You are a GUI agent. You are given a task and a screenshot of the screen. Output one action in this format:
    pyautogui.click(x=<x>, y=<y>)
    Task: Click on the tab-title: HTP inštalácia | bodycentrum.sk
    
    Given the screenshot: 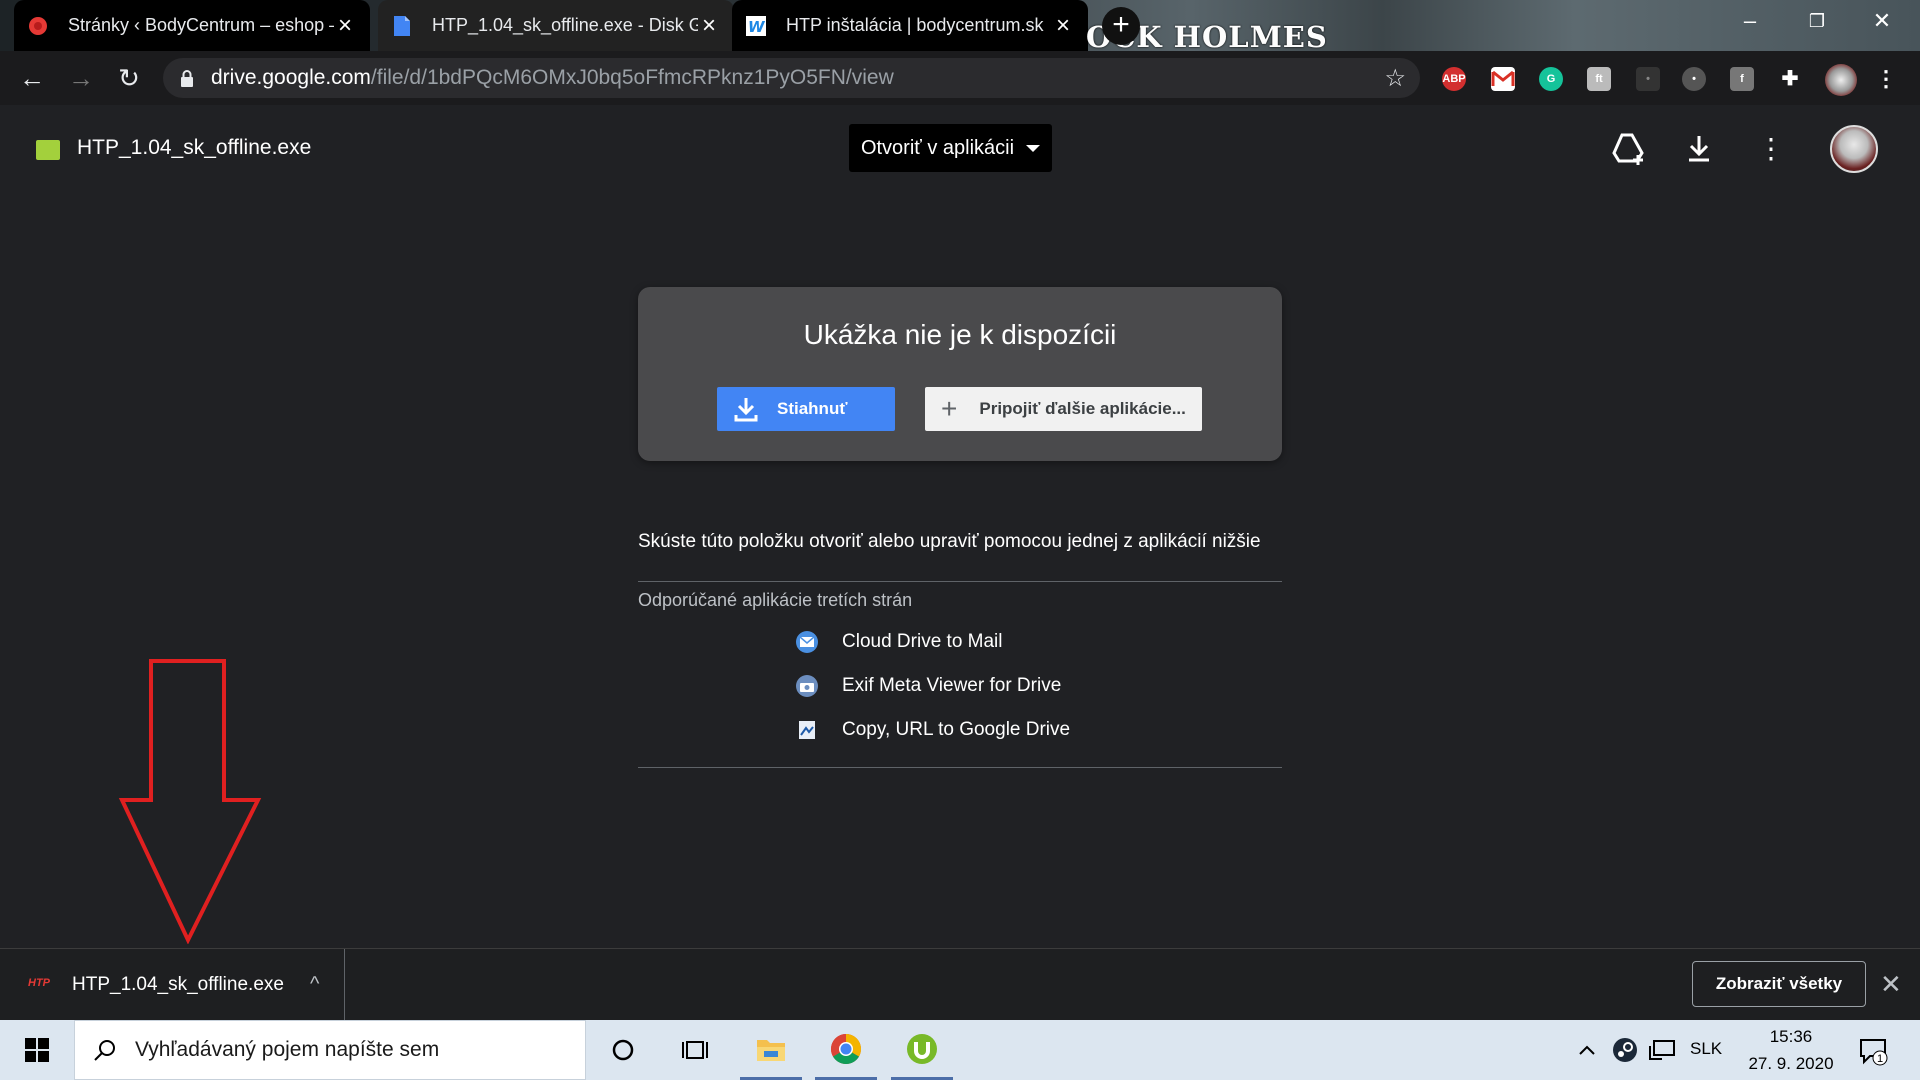 What is the action you would take?
    pyautogui.click(x=915, y=25)
    